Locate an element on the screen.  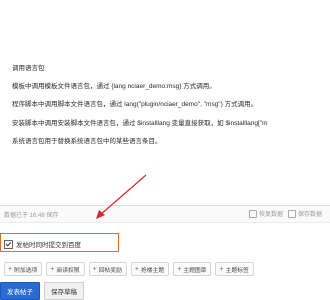
extra-options-label: 附加选项 is located at coordinates (26, 270).